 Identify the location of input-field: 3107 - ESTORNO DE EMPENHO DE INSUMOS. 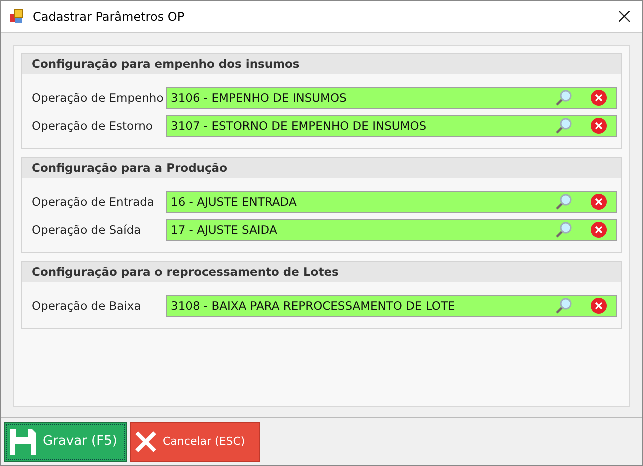
(391, 126).